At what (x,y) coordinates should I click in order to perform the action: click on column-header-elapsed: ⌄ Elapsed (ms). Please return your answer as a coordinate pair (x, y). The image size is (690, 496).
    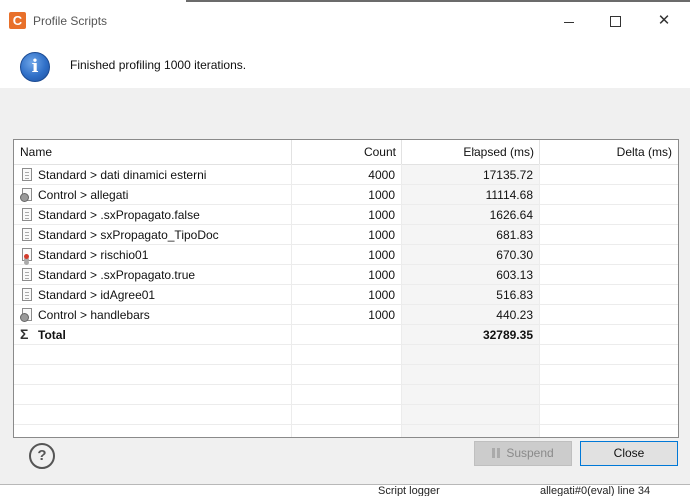
    Looking at the image, I should click on (470, 152).